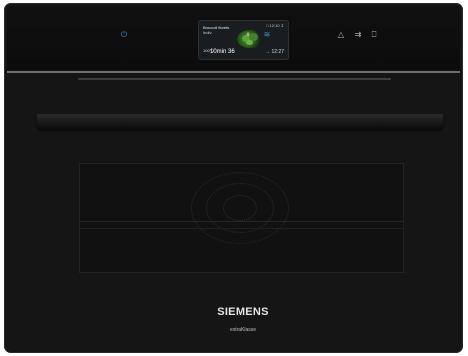 The image size is (468, 356). Describe the element at coordinates (248, 35) in the screenshot. I see `pause-button: ⏸` at that location.